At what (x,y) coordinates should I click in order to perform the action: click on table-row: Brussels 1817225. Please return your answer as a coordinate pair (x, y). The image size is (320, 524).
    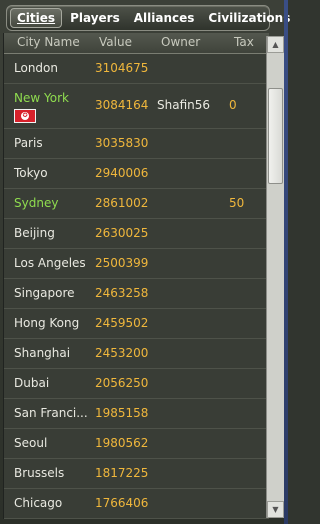
    Looking at the image, I should click on (136, 474).